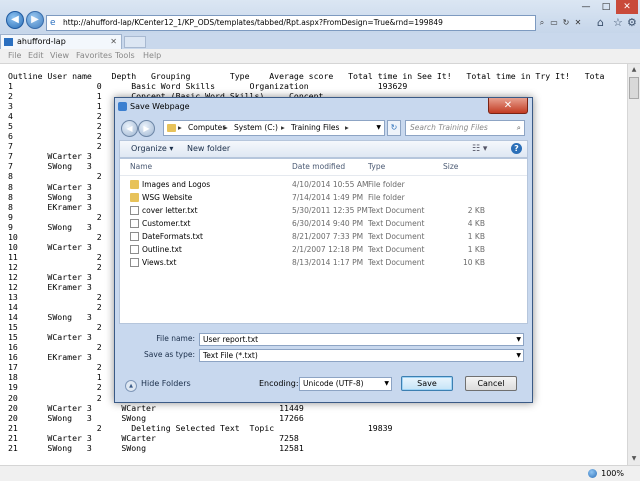 This screenshot has height=481, width=640. I want to click on dialog-refresh-icon: ↻, so click(394, 128).